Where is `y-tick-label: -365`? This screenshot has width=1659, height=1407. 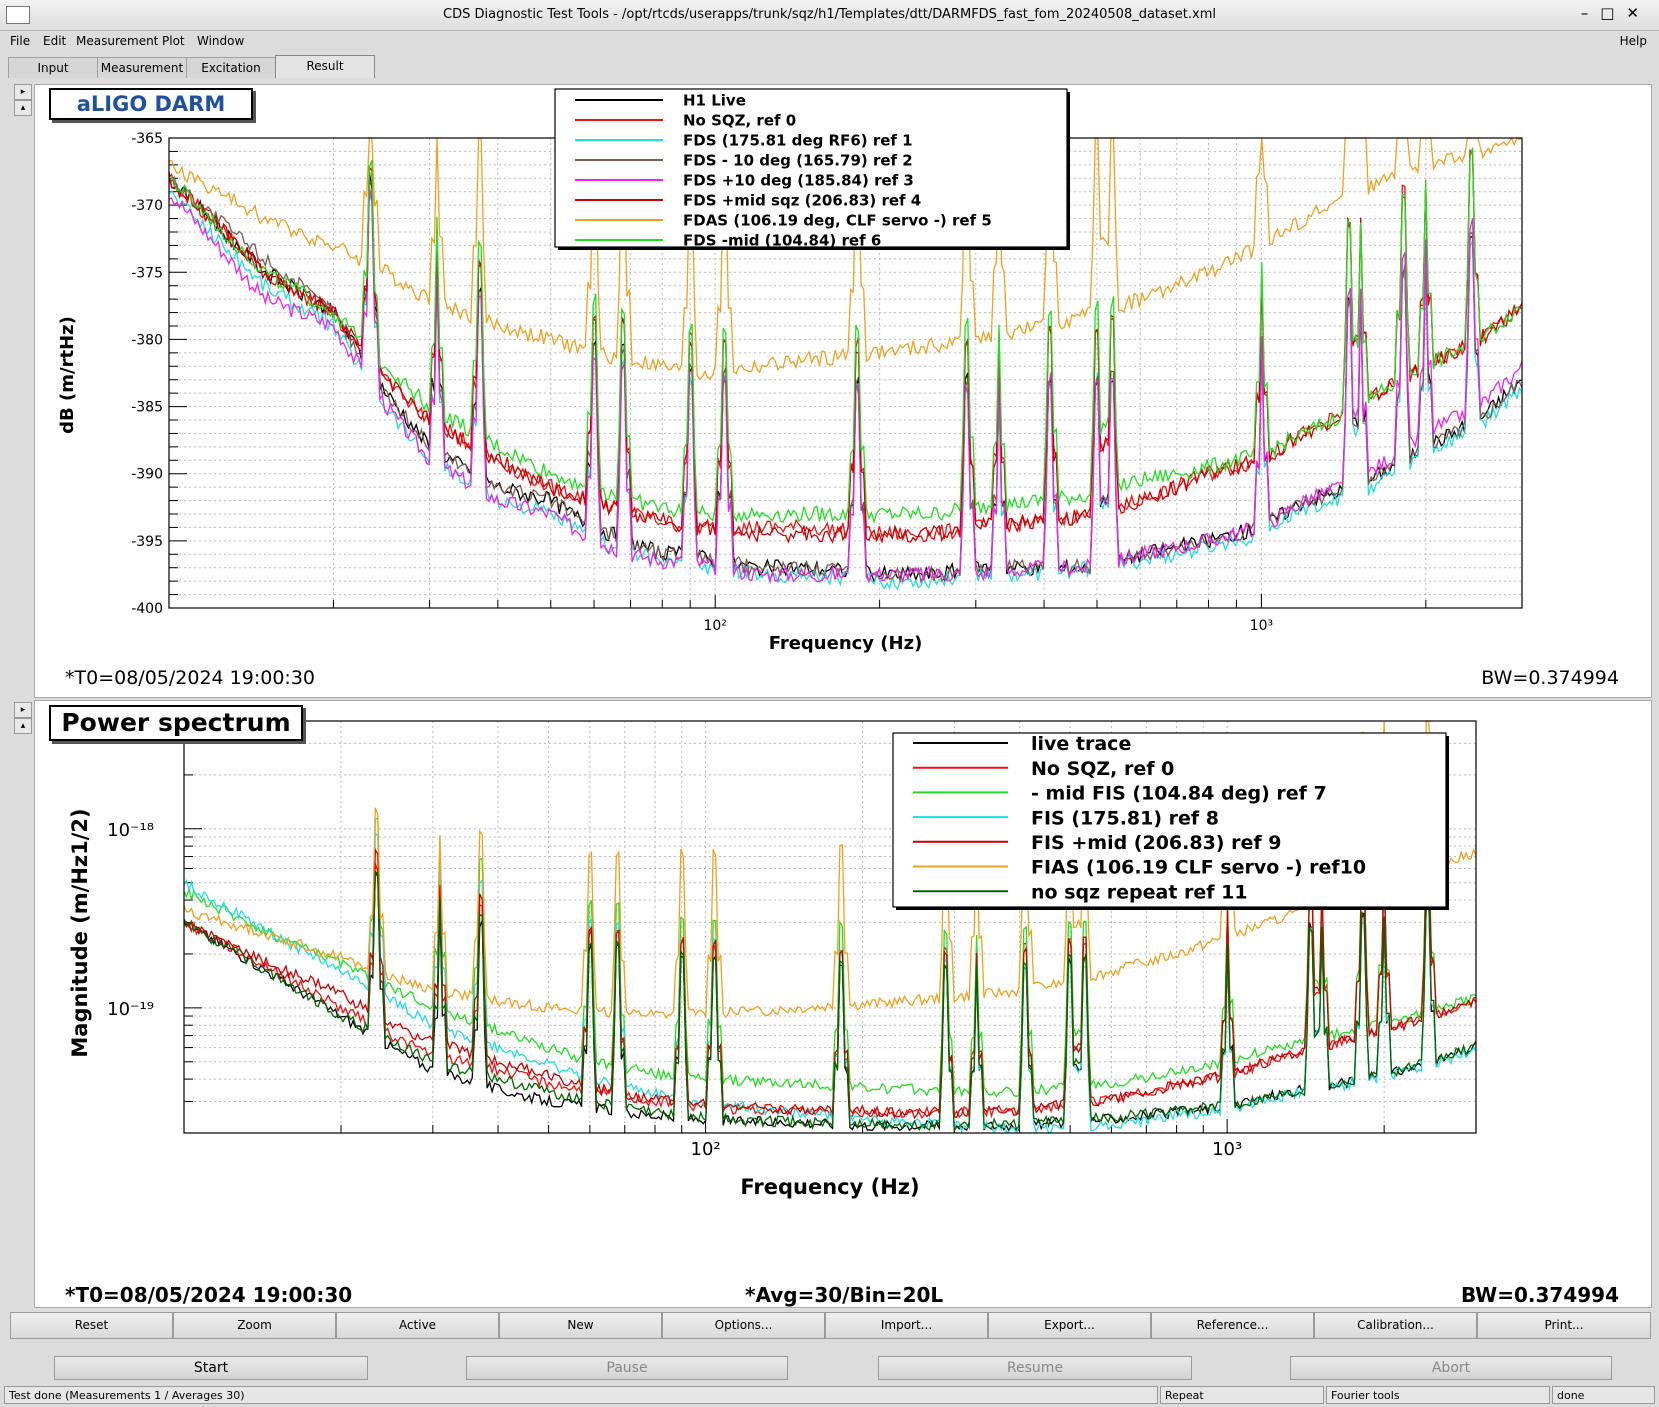
y-tick-label: -365 is located at coordinates (147, 139).